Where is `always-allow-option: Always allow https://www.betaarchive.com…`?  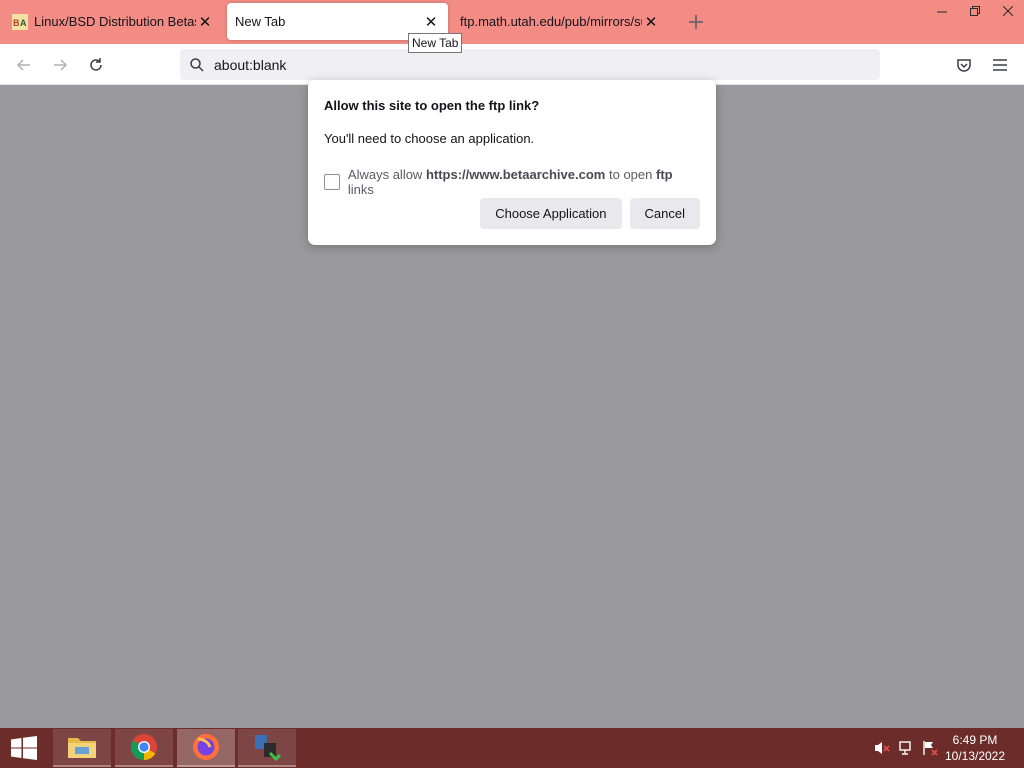
always-allow-option: Always allow https://www.betaarchive.com… is located at coordinates (512, 182).